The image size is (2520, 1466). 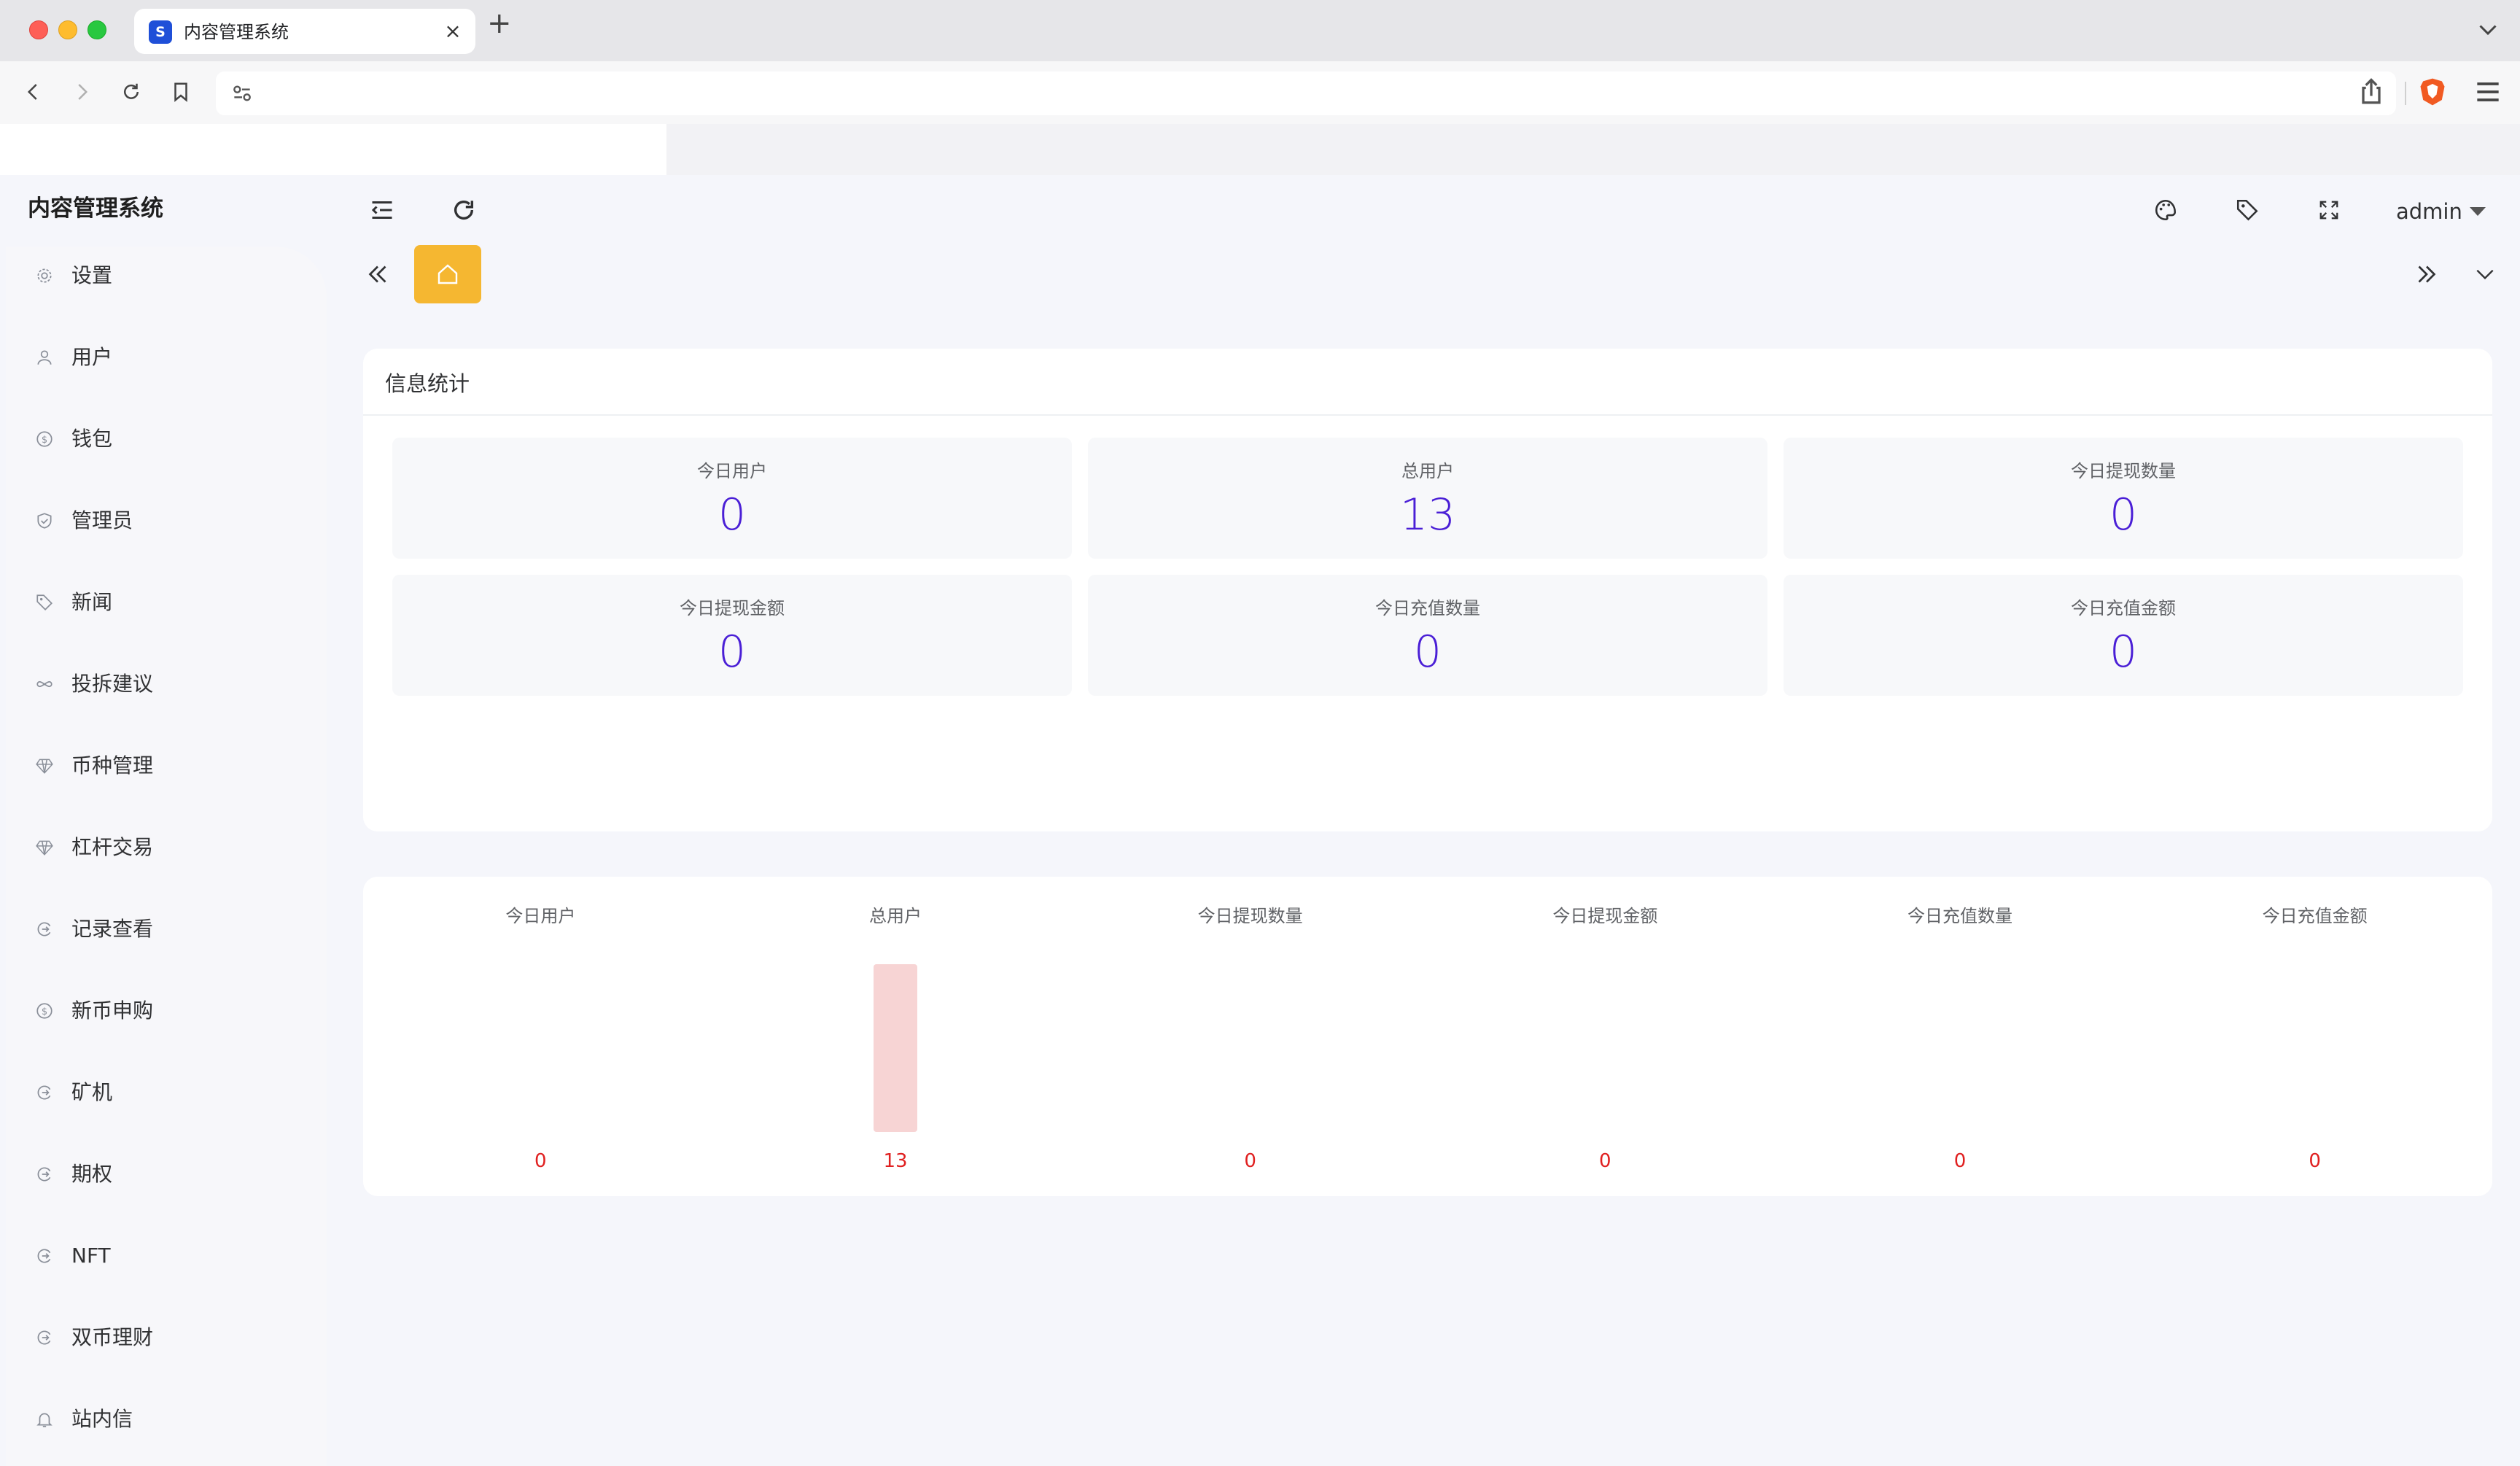 What do you see at coordinates (2429, 211) in the screenshot?
I see `username-label: admin` at bounding box center [2429, 211].